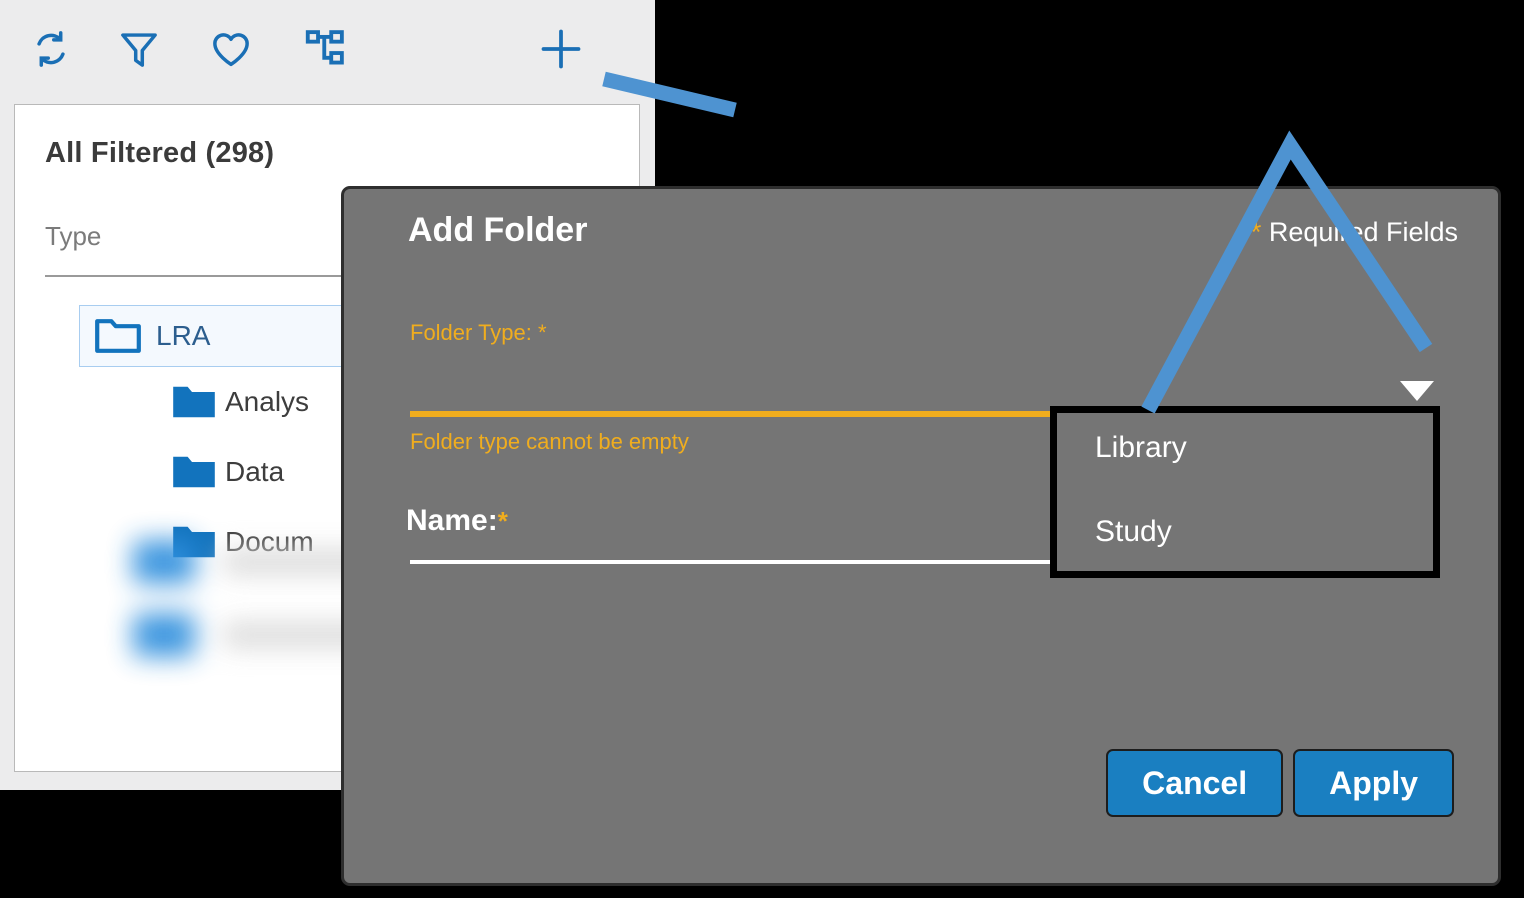 The image size is (1524, 898). Describe the element at coordinates (452, 520) in the screenshot. I see `name-label-text: Name:` at that location.